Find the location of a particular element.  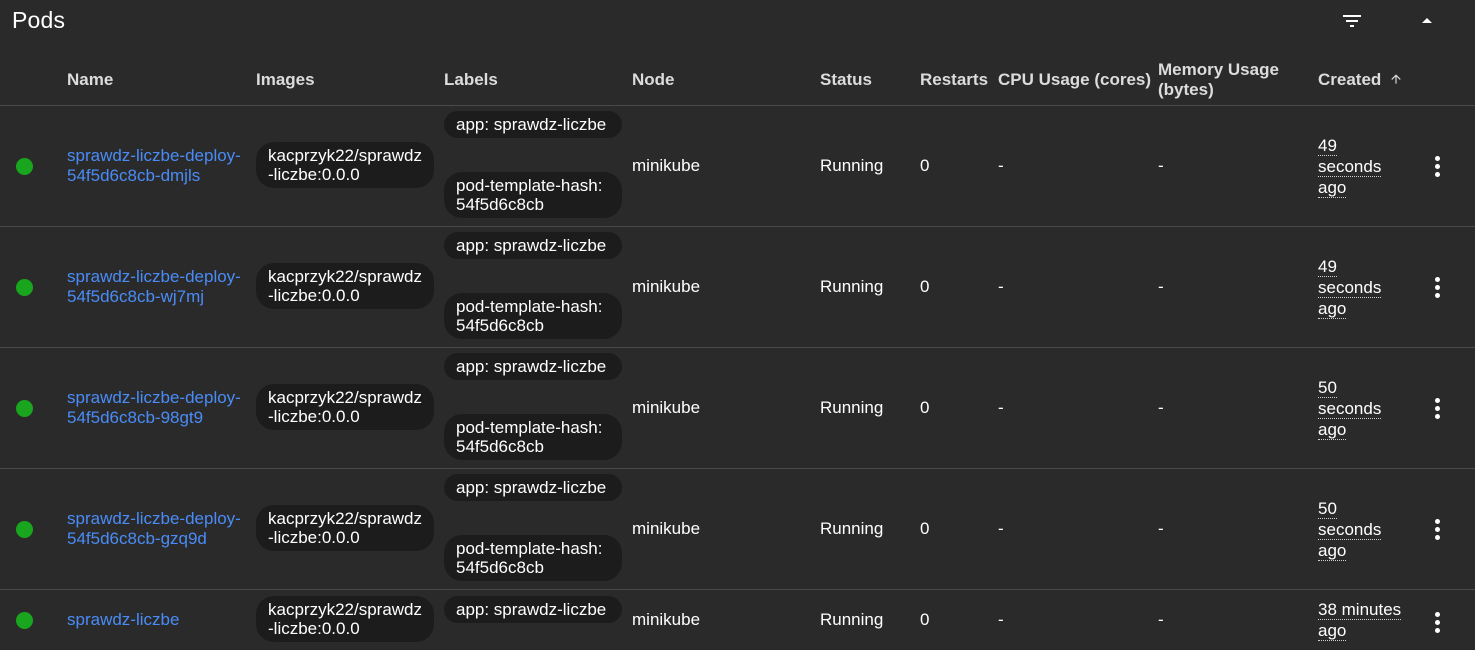

pod-name-link: sprawdz-liczbe-deploy- 54f5d6c8cb-wj7mj is located at coordinates (159, 287).